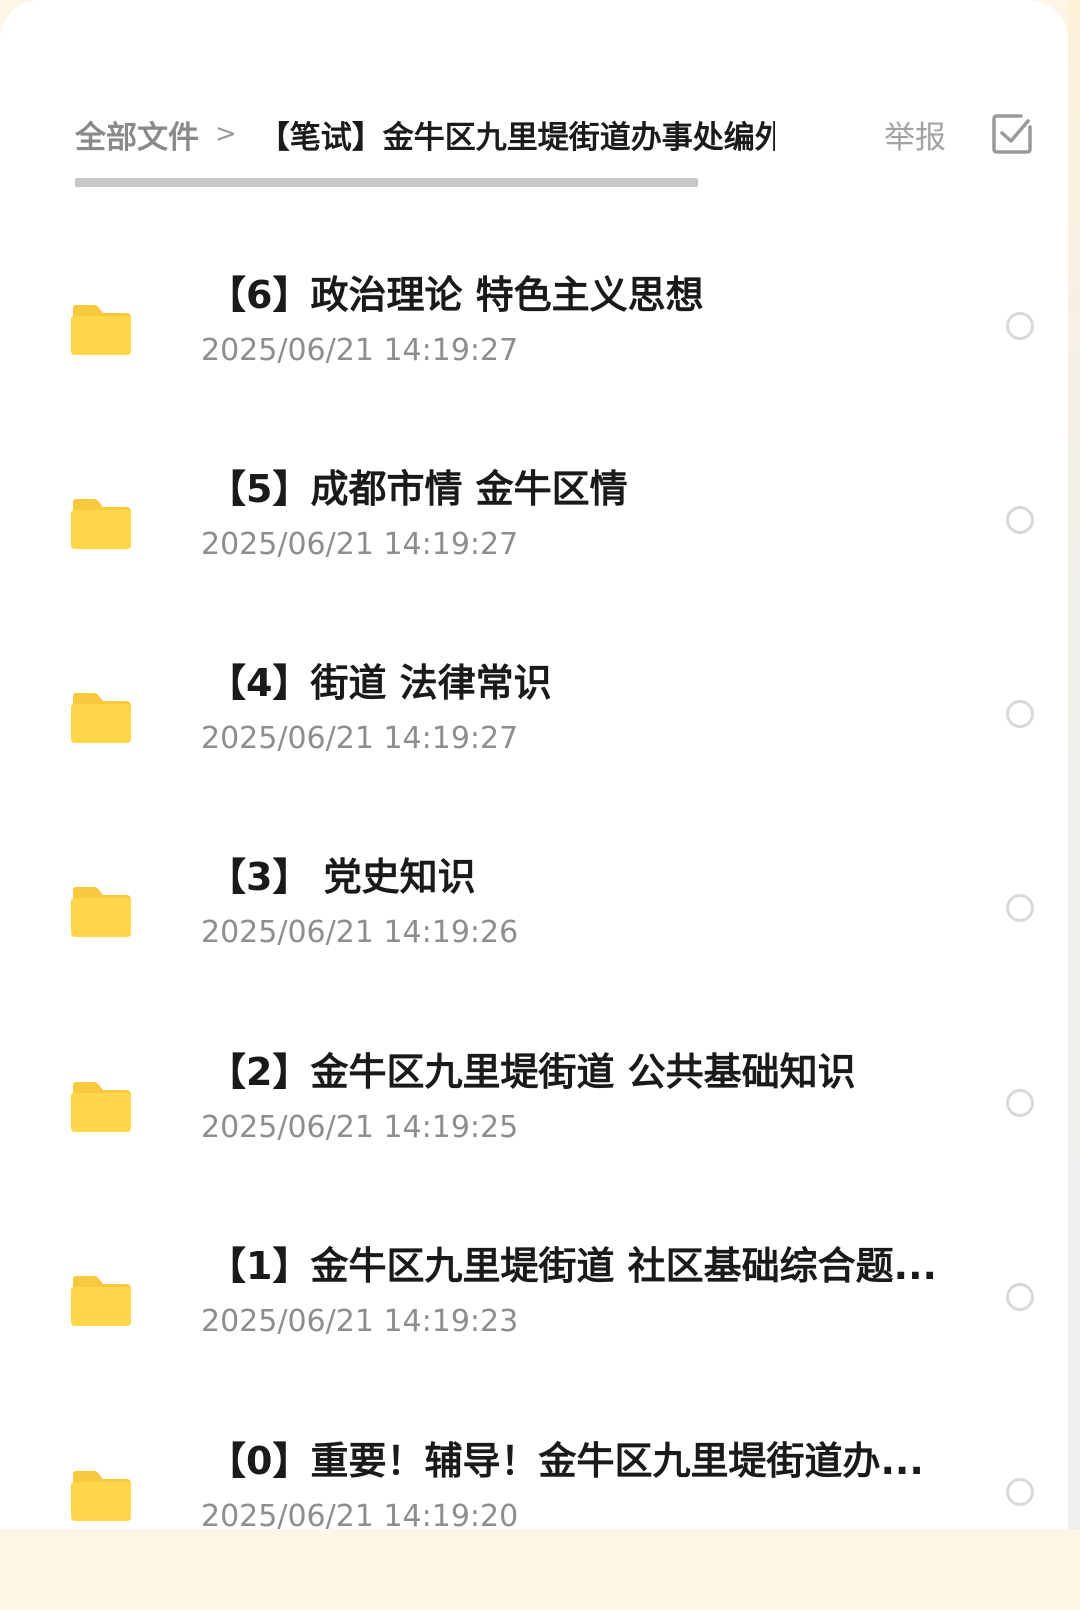 The width and height of the screenshot is (1080, 1610). I want to click on file-modified-time: 2025/06/21 14:19:20, so click(360, 1516).